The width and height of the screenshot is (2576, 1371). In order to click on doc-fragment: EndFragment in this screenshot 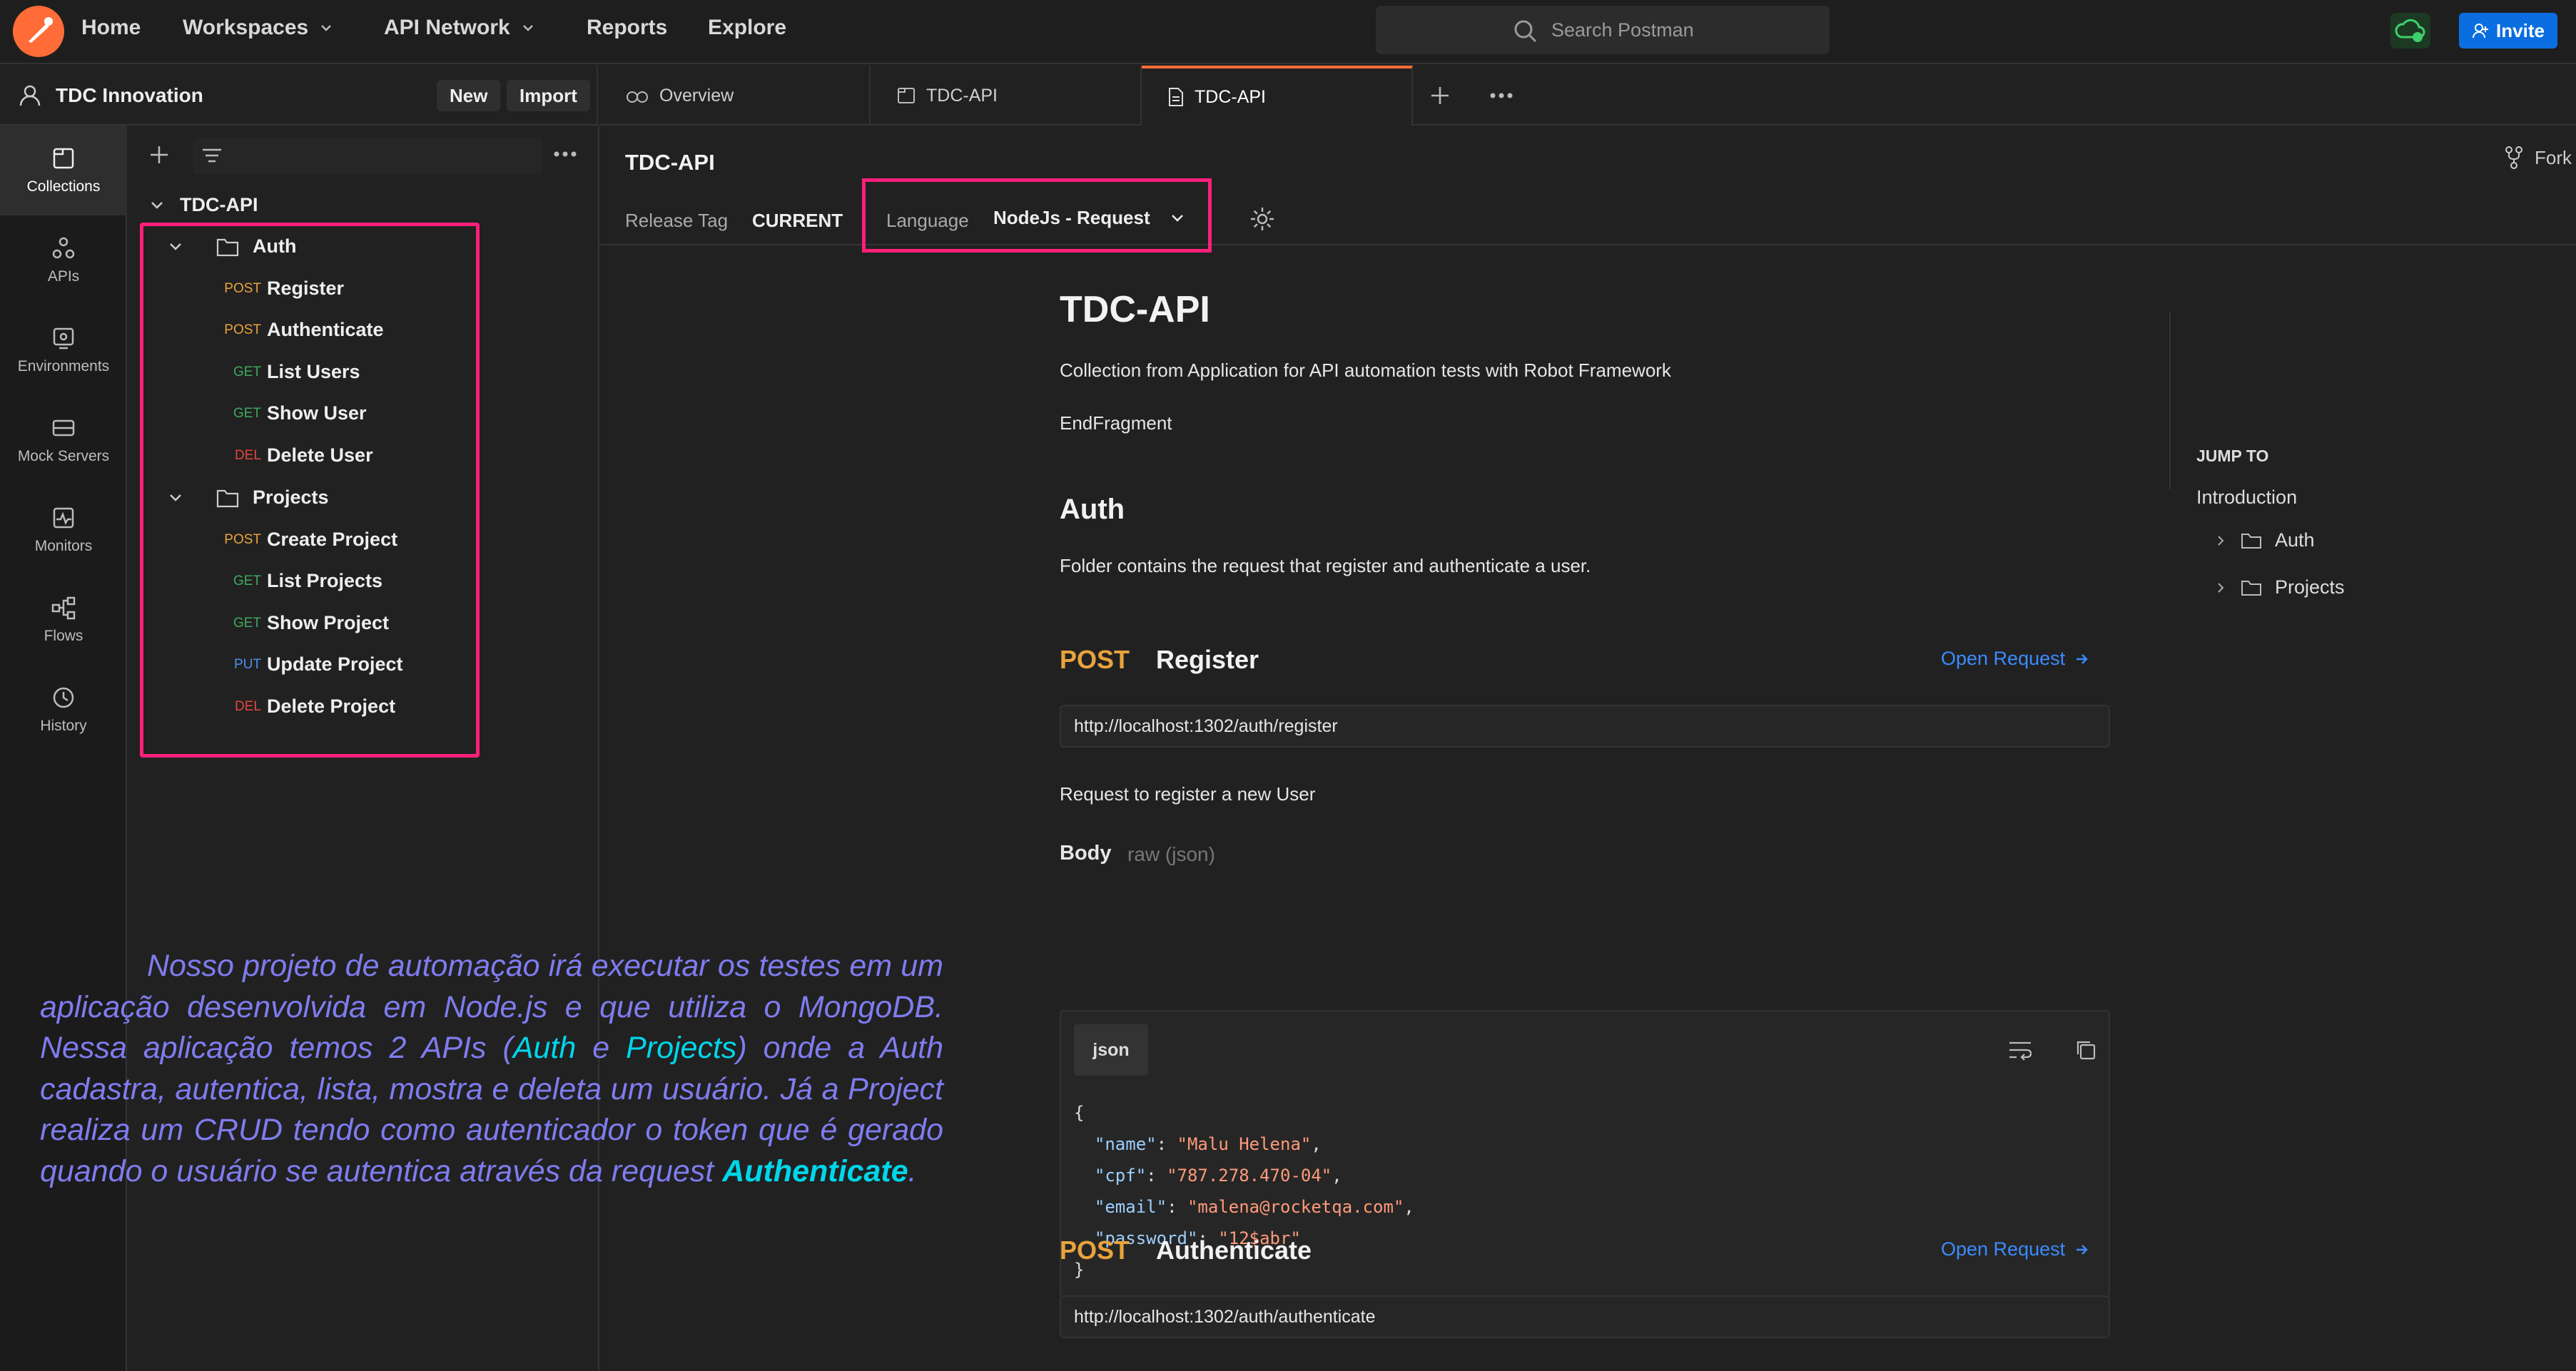, I will do `click(1116, 423)`.